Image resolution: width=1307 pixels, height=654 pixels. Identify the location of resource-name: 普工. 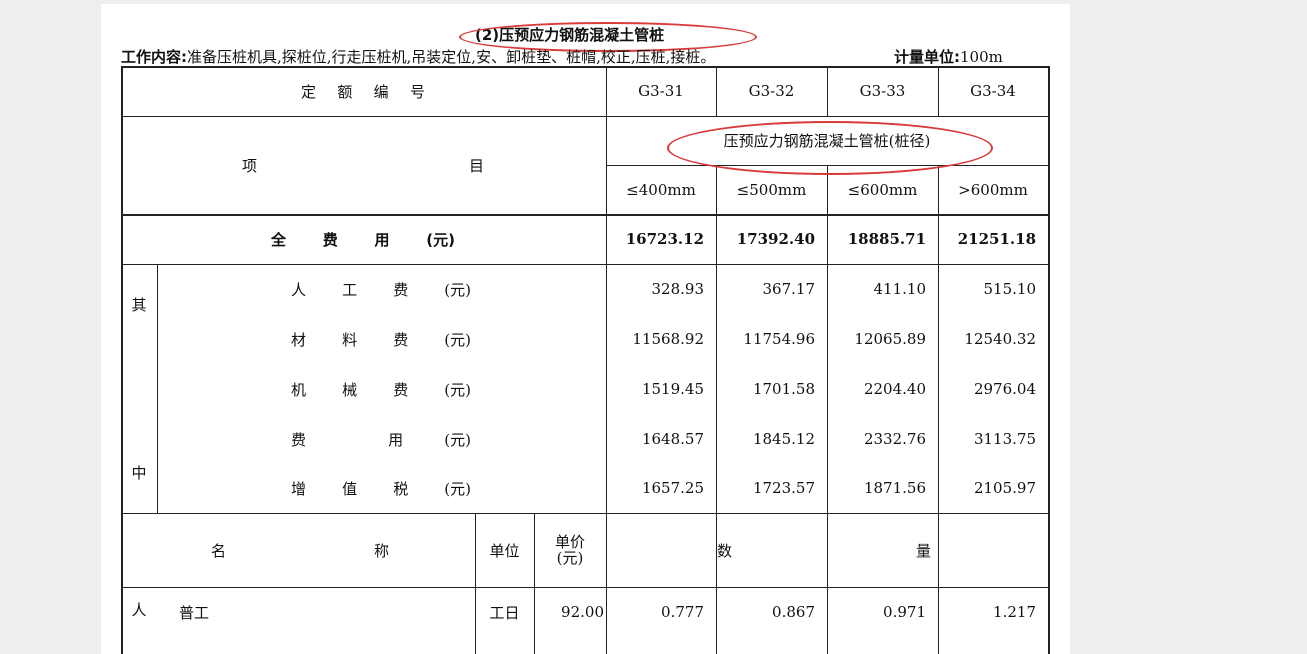
(194, 612).